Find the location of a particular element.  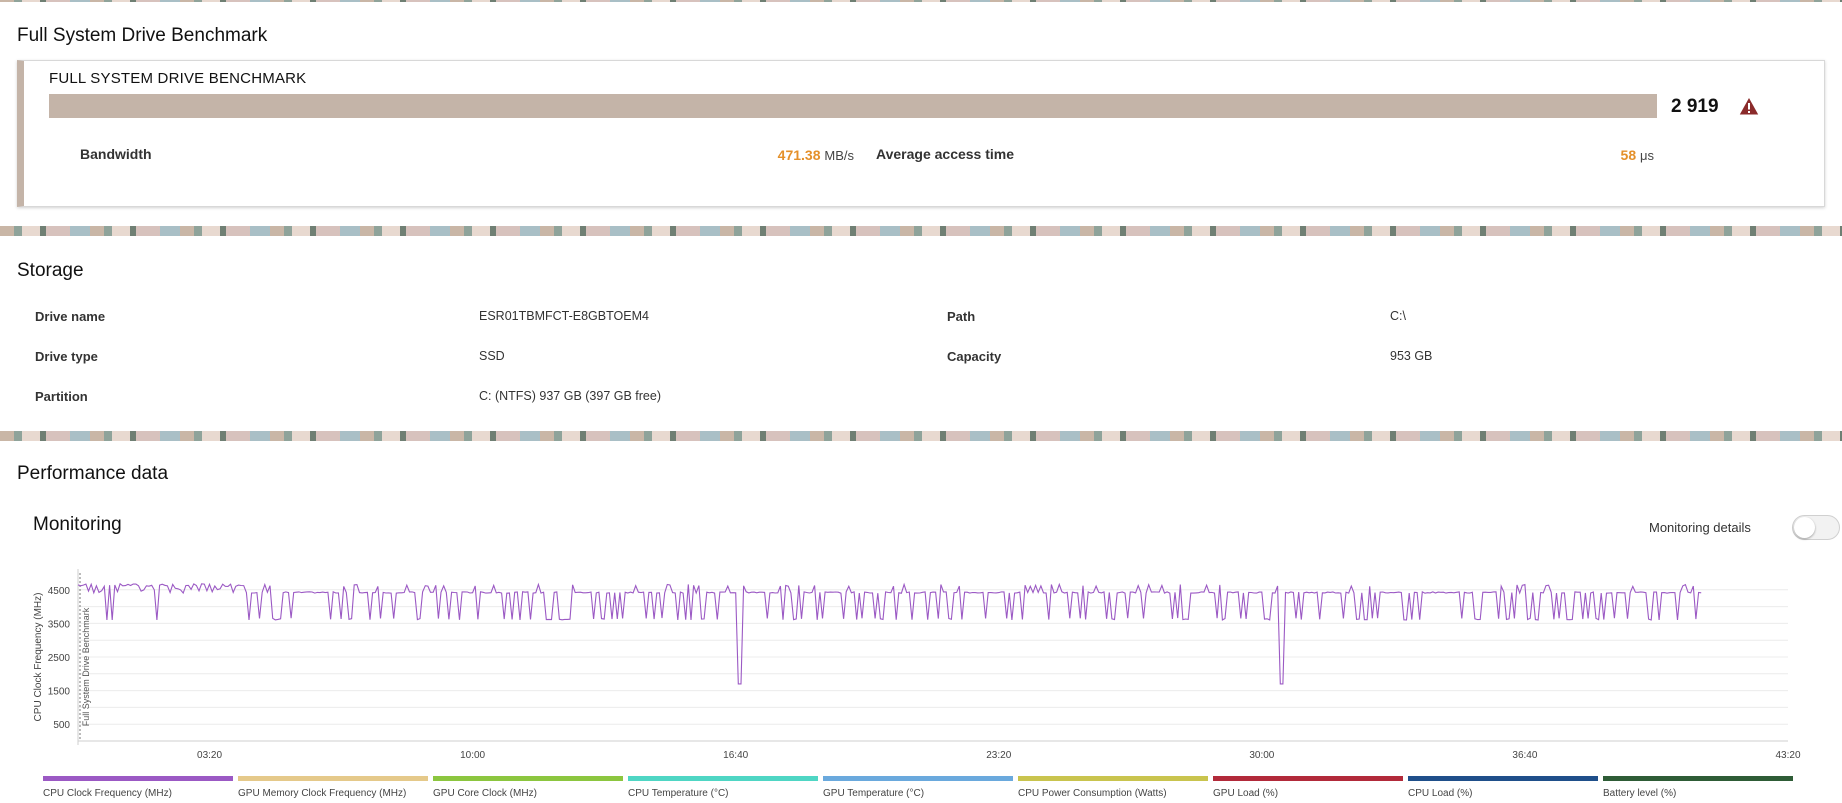

benchmark-score: 2 919 is located at coordinates (1695, 106).